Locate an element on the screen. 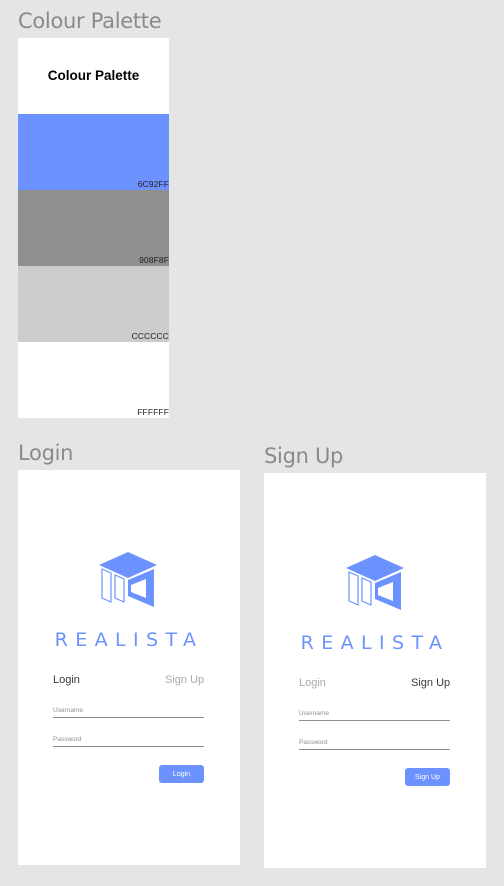  palette-frame-title: Colour Palette is located at coordinates (90, 21).